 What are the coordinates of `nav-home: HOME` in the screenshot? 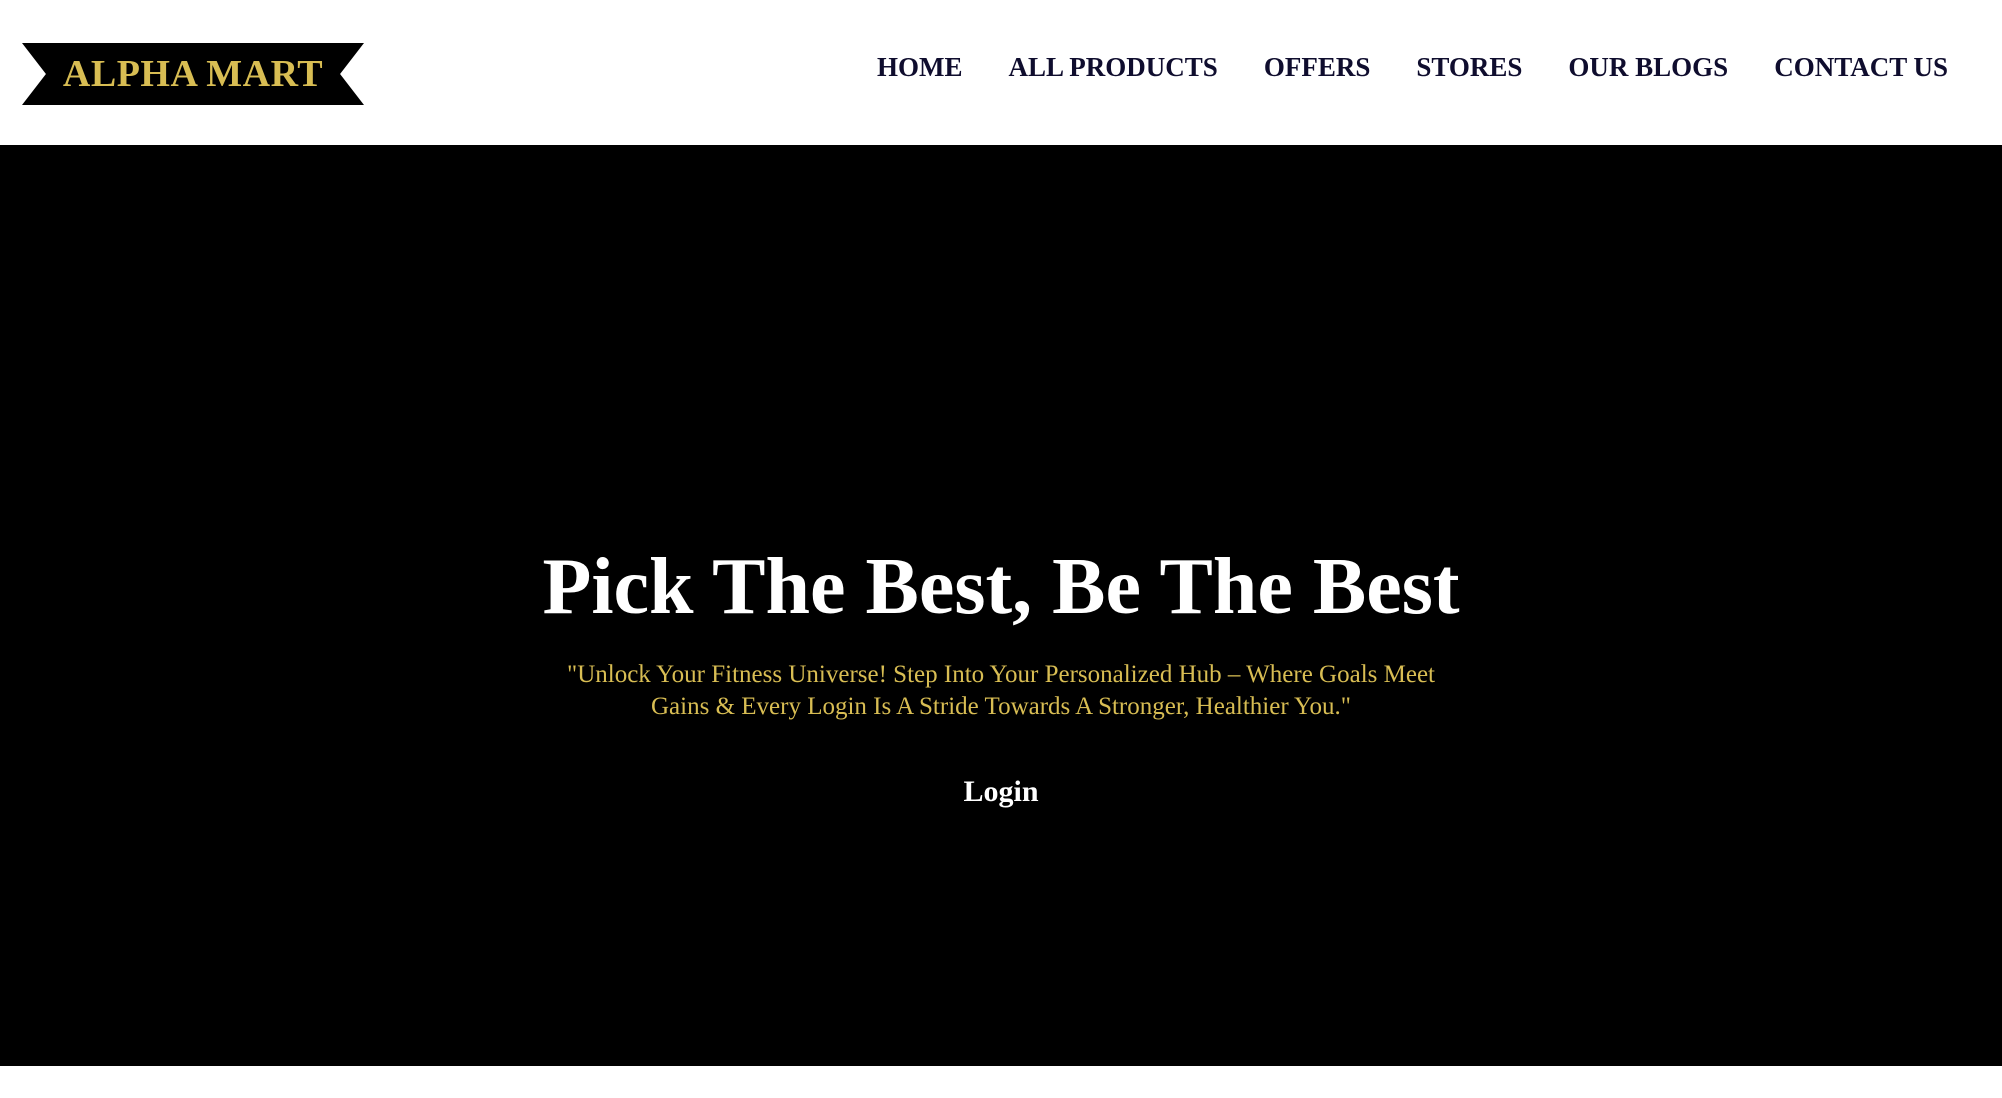 It's located at (920, 67).